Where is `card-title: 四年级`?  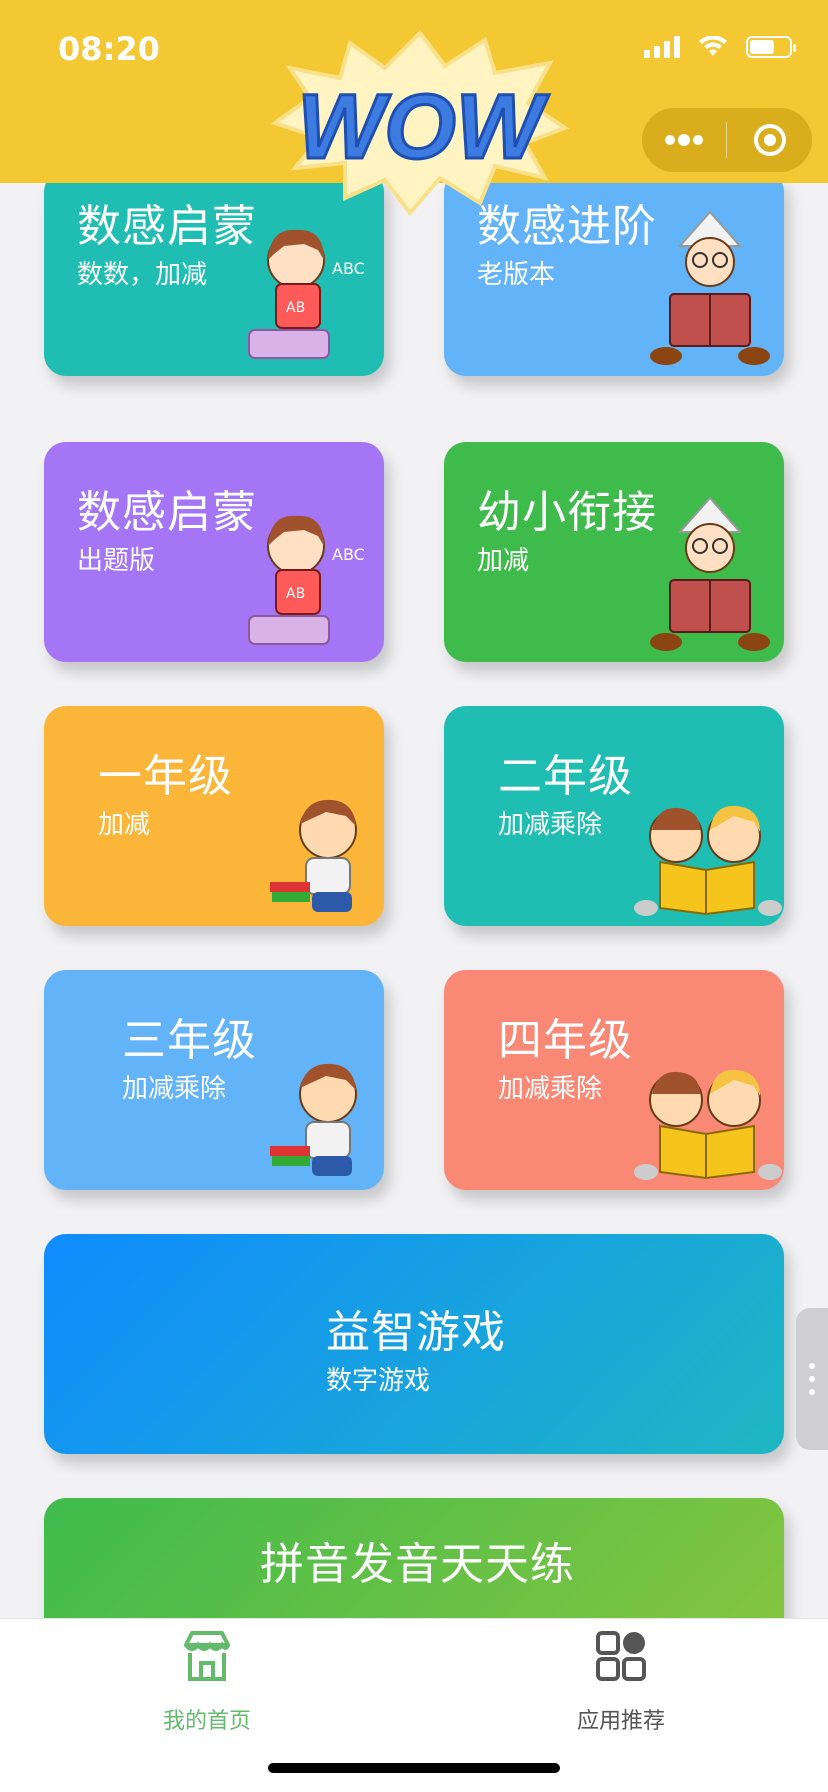 card-title: 四年级 is located at coordinates (565, 1040).